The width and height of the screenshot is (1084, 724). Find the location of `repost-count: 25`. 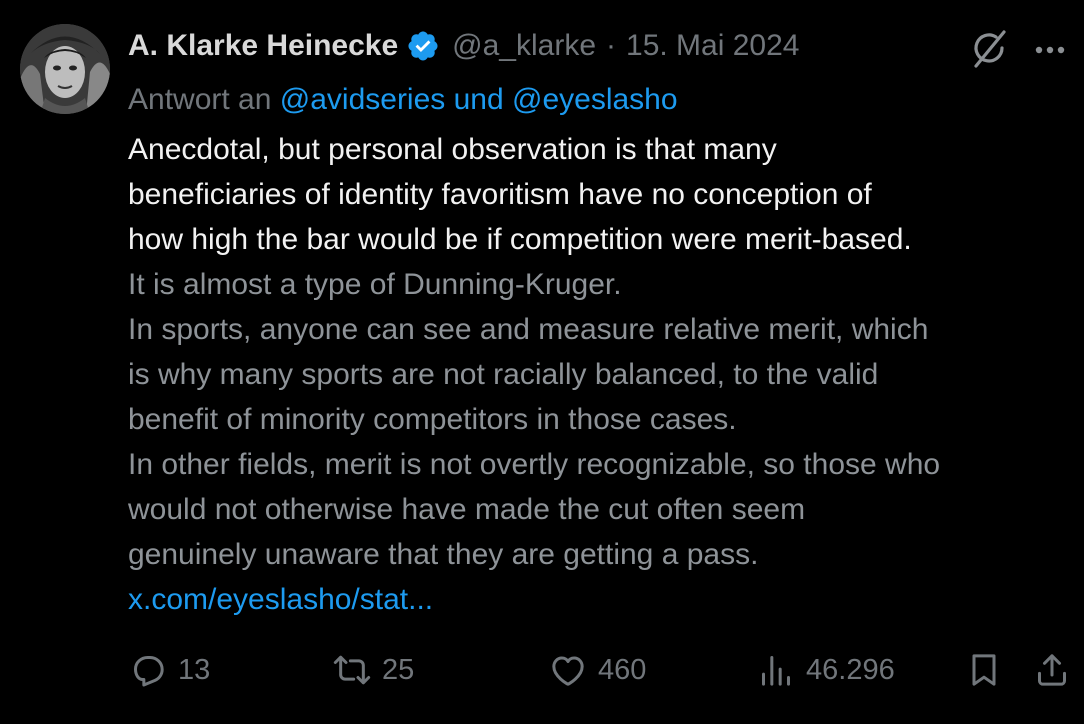

repost-count: 25 is located at coordinates (398, 669).